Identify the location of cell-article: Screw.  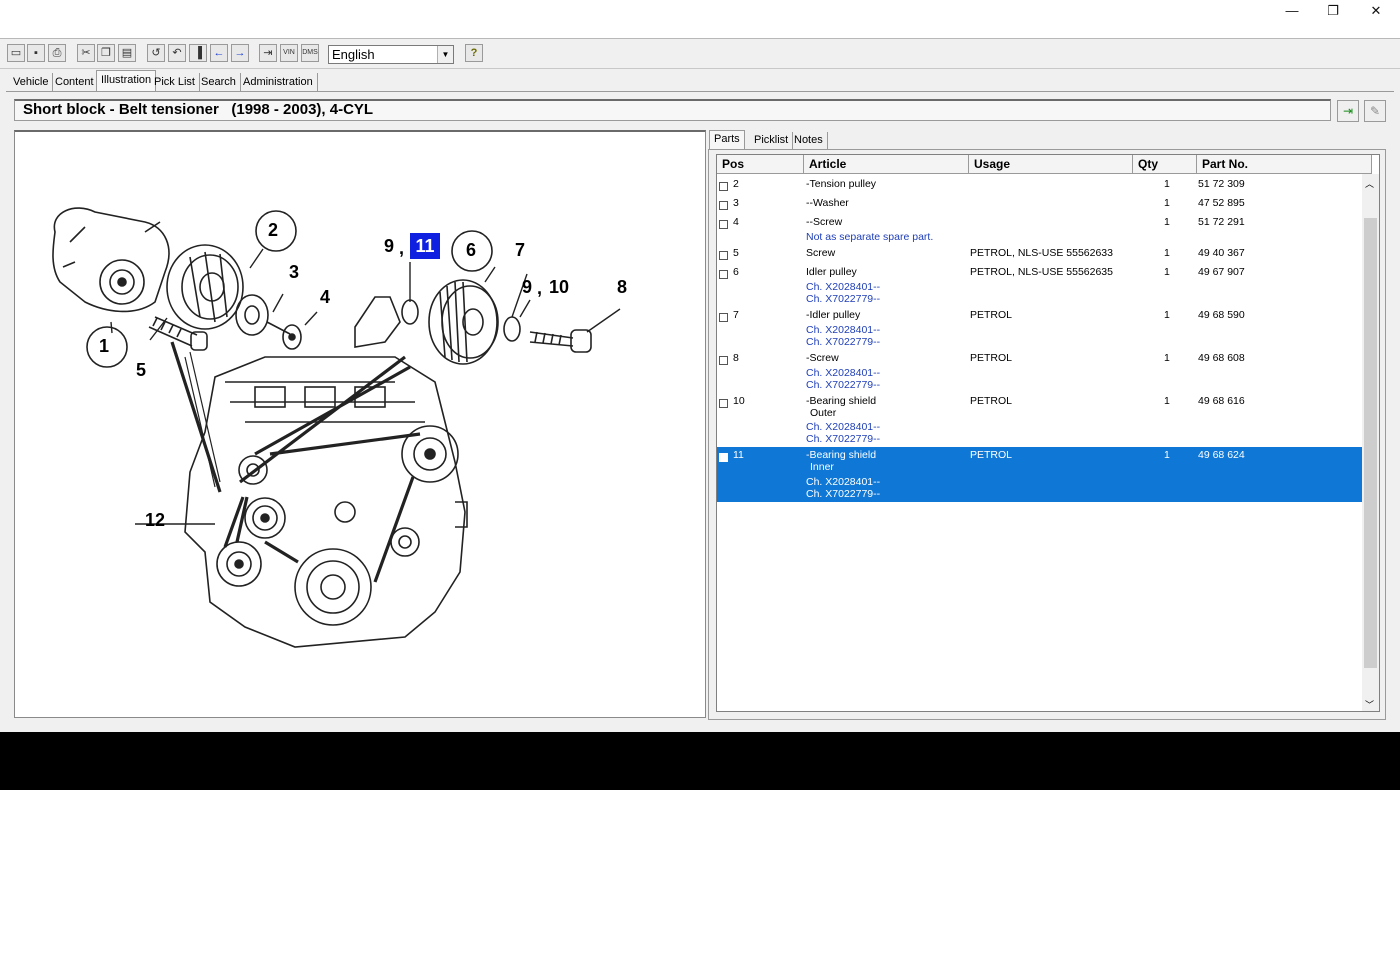
(821, 253).